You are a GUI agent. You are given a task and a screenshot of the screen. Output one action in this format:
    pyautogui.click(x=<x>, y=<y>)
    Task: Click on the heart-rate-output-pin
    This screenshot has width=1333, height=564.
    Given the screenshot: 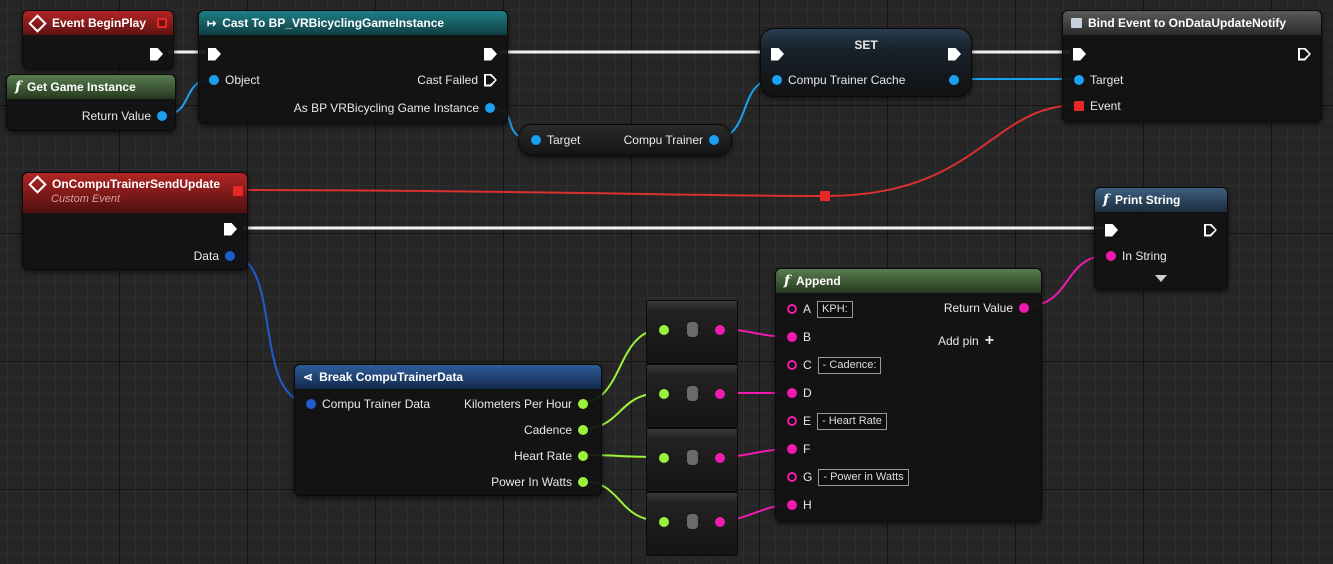 What is the action you would take?
    pyautogui.click(x=583, y=456)
    